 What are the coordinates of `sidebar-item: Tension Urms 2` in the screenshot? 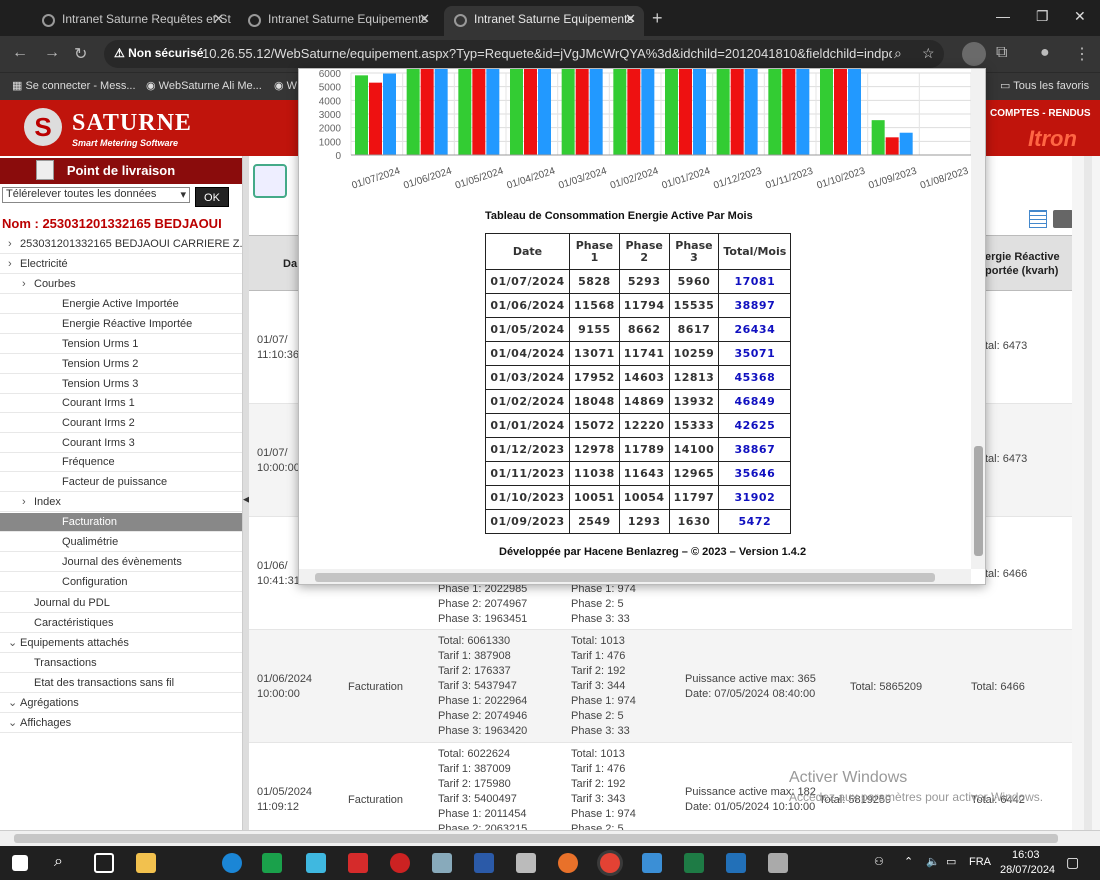 It's located at (121, 364).